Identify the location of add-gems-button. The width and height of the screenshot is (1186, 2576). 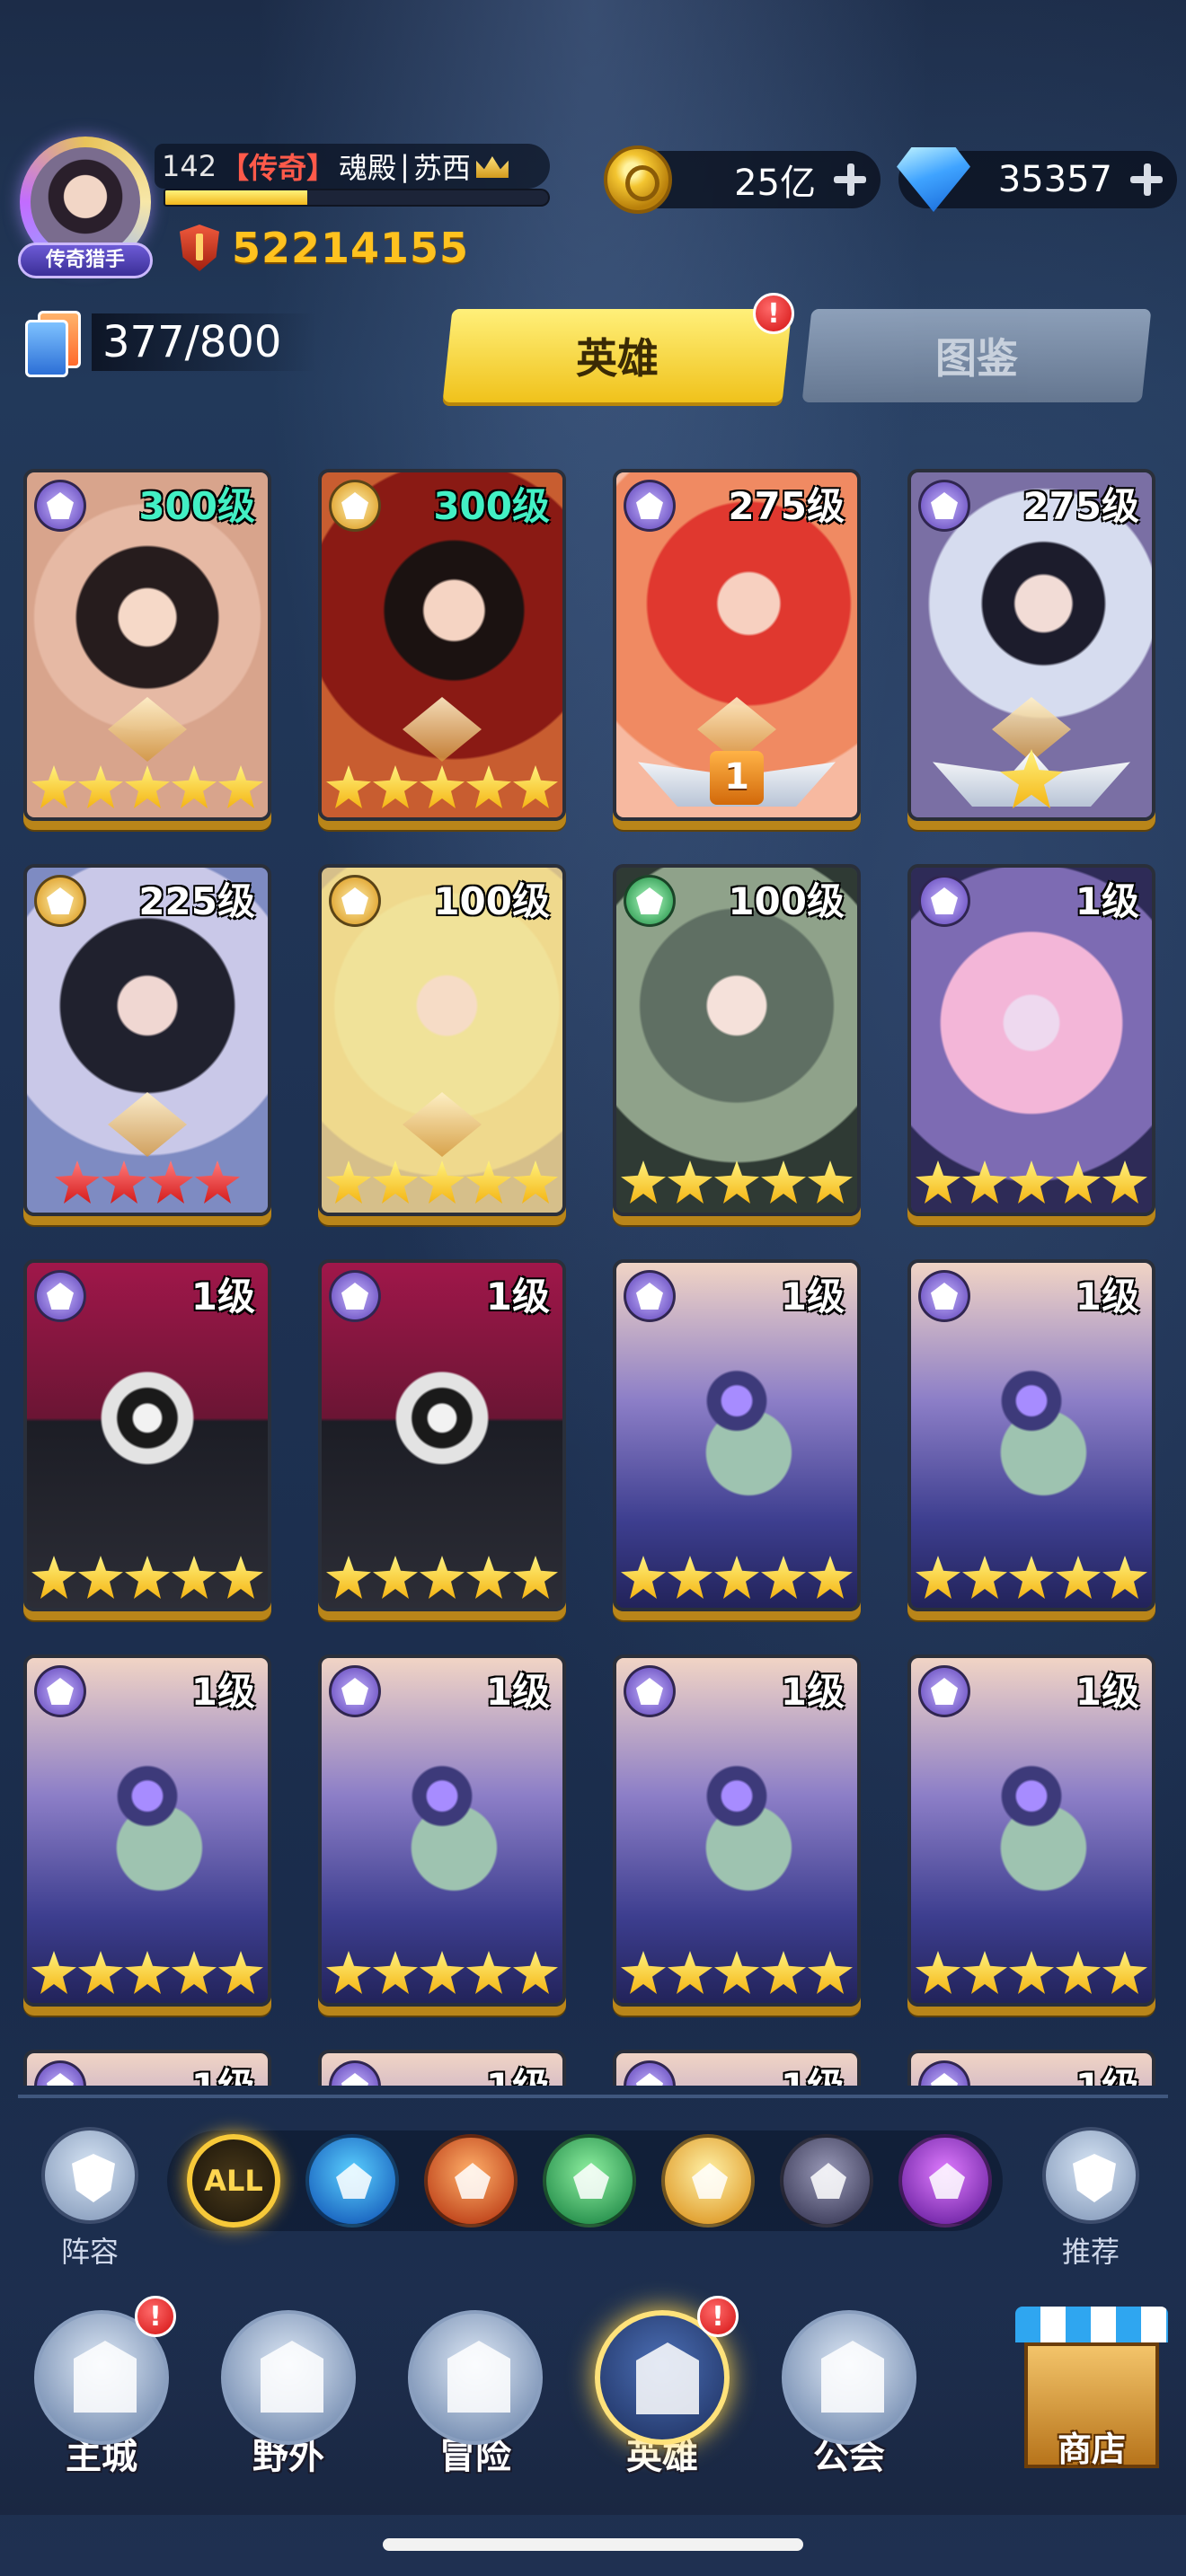
(1146, 179).